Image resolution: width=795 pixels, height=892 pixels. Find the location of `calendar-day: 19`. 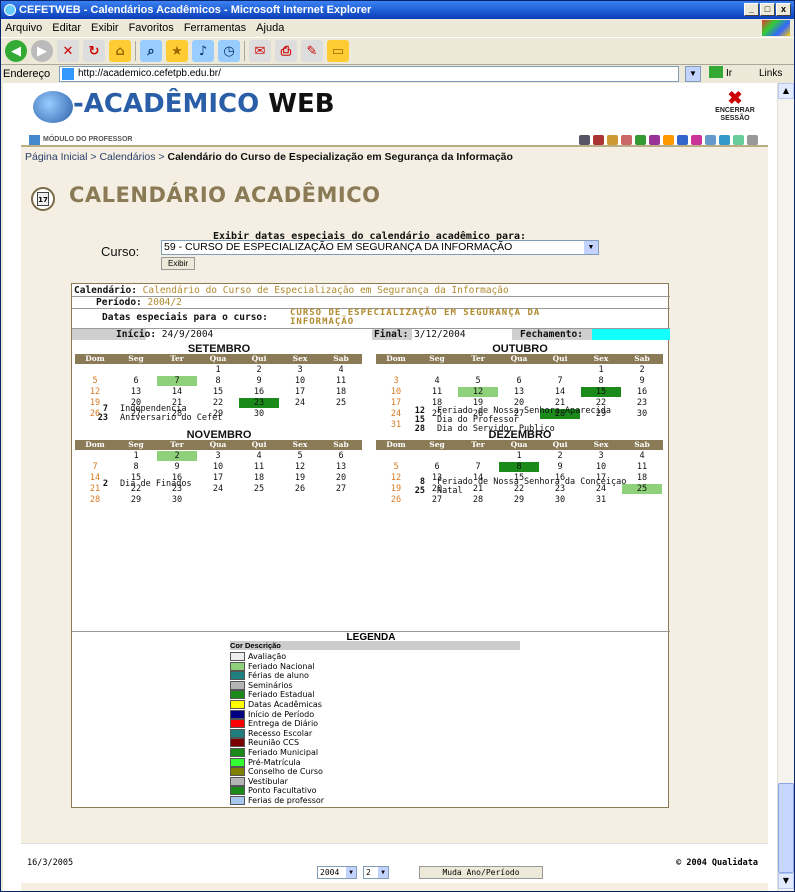

calendar-day: 19 is located at coordinates (300, 477).